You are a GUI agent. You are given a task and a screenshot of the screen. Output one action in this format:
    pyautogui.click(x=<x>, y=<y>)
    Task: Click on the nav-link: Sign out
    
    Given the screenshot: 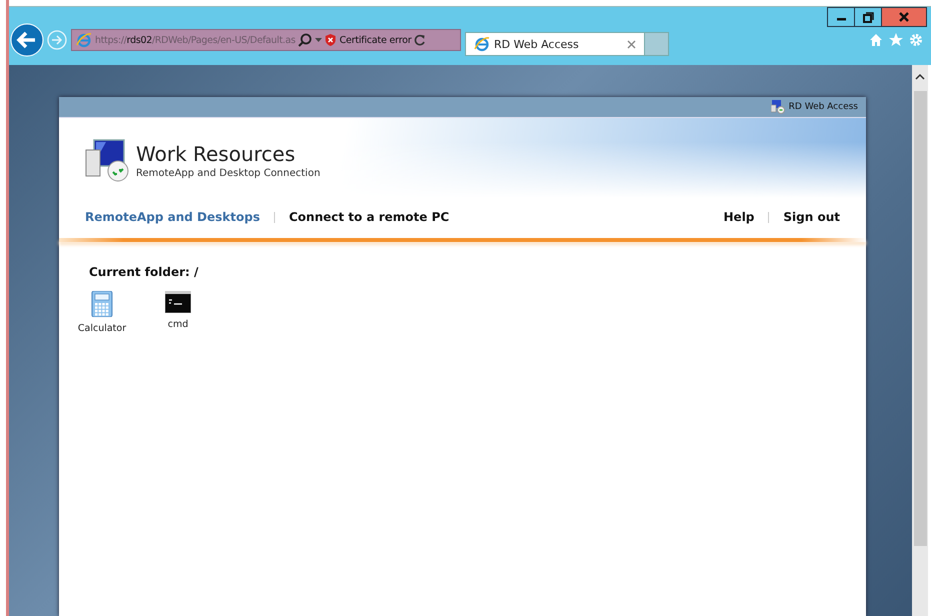 What is the action you would take?
    pyautogui.click(x=811, y=217)
    